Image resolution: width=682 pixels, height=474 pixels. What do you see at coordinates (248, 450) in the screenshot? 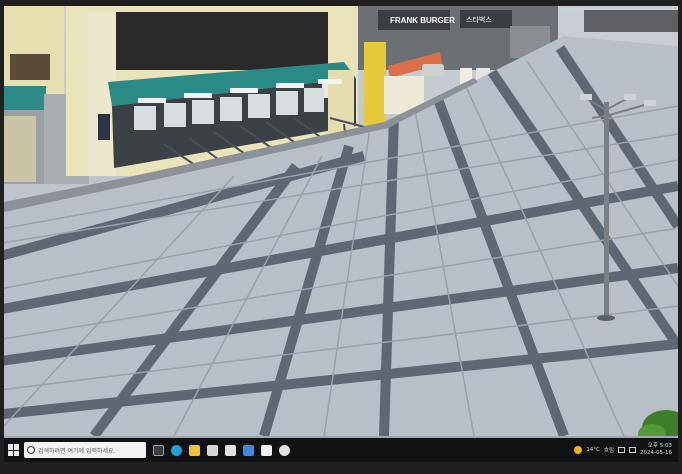
I see `app-icon` at bounding box center [248, 450].